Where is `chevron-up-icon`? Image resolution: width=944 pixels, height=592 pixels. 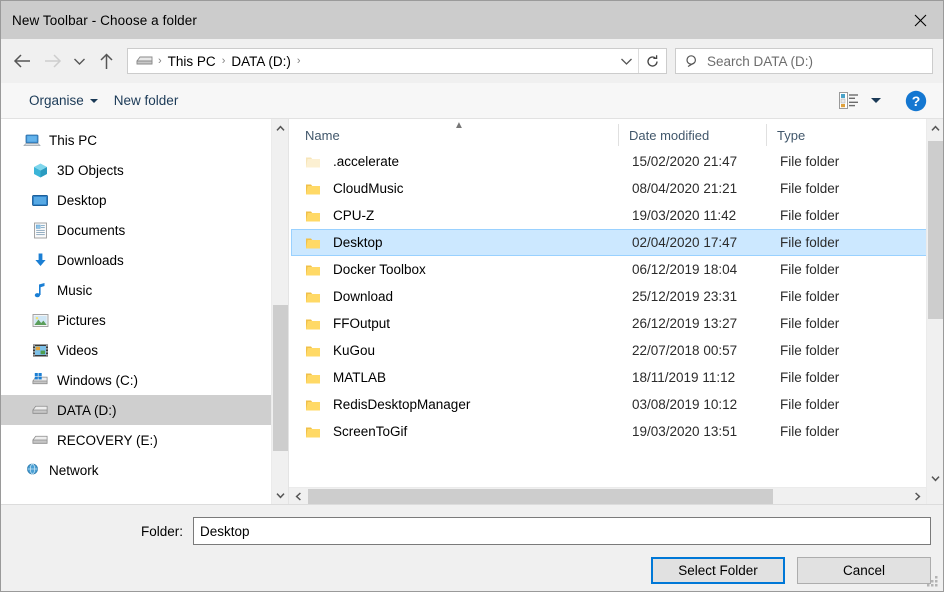 chevron-up-icon is located at coordinates (935, 127).